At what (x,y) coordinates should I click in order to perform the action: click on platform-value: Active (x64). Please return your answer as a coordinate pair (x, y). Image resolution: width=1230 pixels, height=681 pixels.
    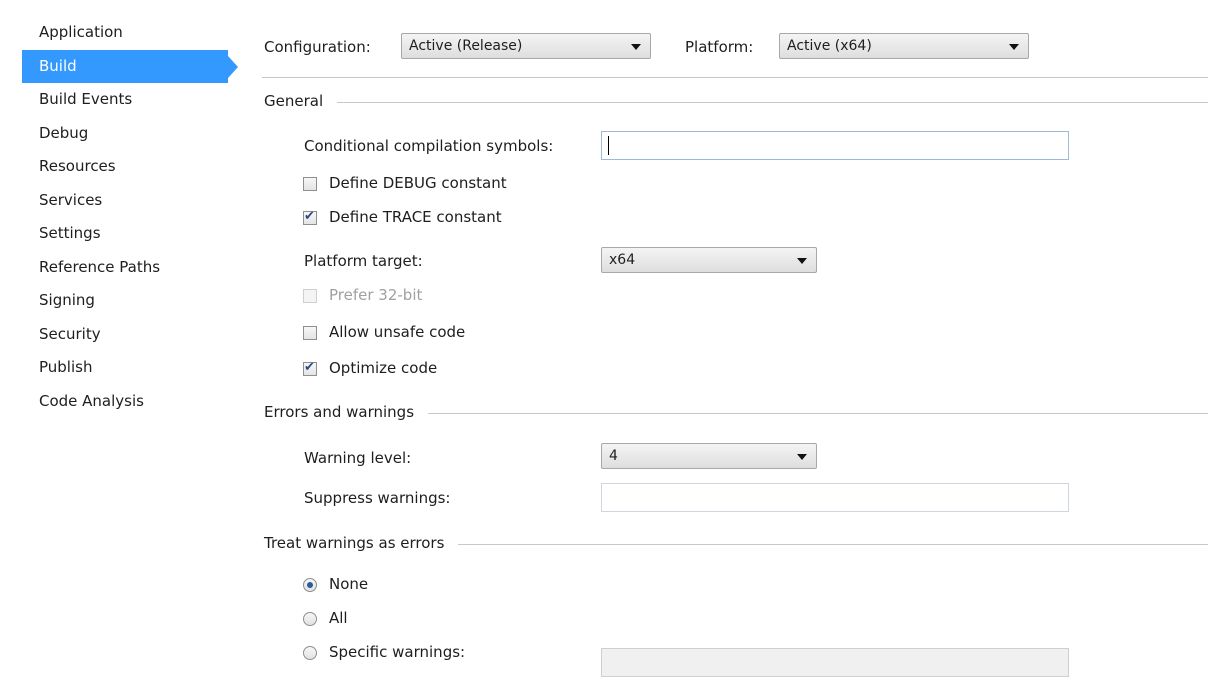
    Looking at the image, I should click on (829, 46).